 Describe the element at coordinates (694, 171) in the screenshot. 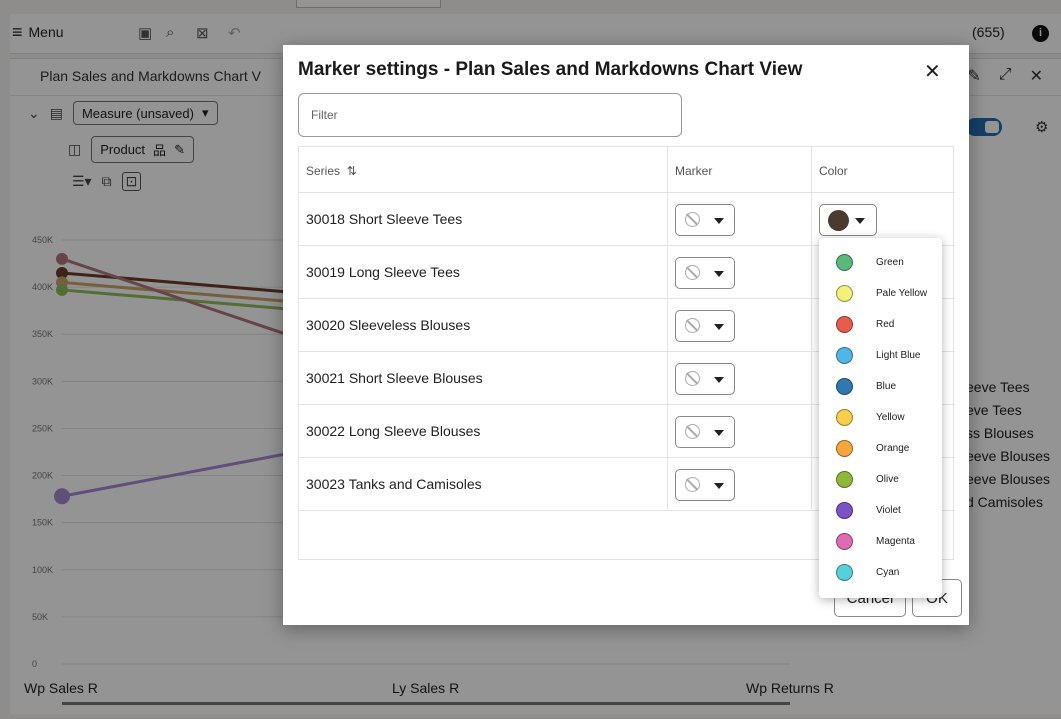

I see `column-header-marker: Marker` at that location.